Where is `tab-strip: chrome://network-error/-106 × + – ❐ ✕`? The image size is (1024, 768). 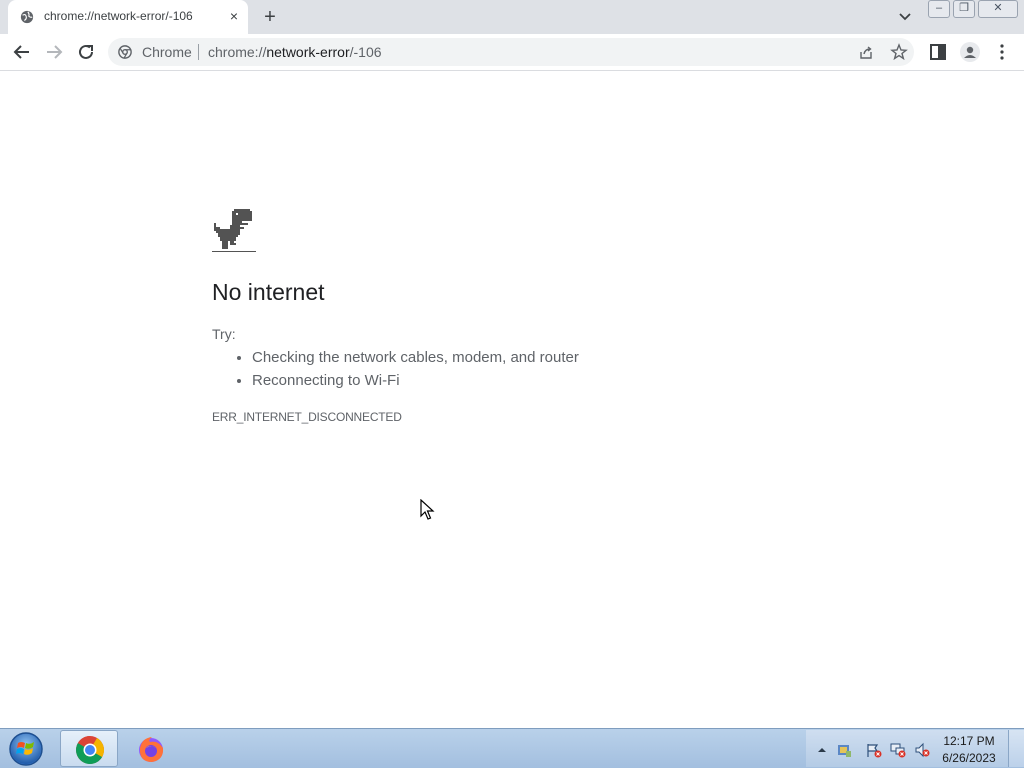 tab-strip: chrome://network-error/-106 × + – ❐ ✕ is located at coordinates (512, 17).